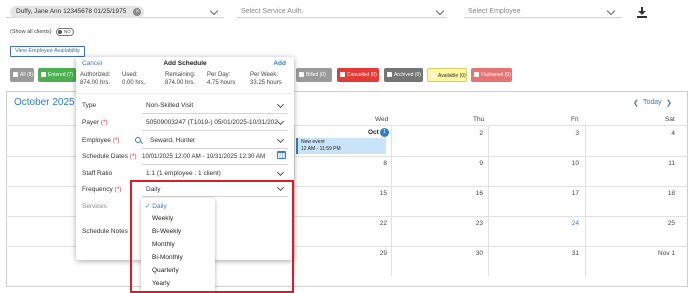 This screenshot has height=293, width=688. What do you see at coordinates (569, 253) in the screenshot?
I see `date-cell: 31` at bounding box center [569, 253].